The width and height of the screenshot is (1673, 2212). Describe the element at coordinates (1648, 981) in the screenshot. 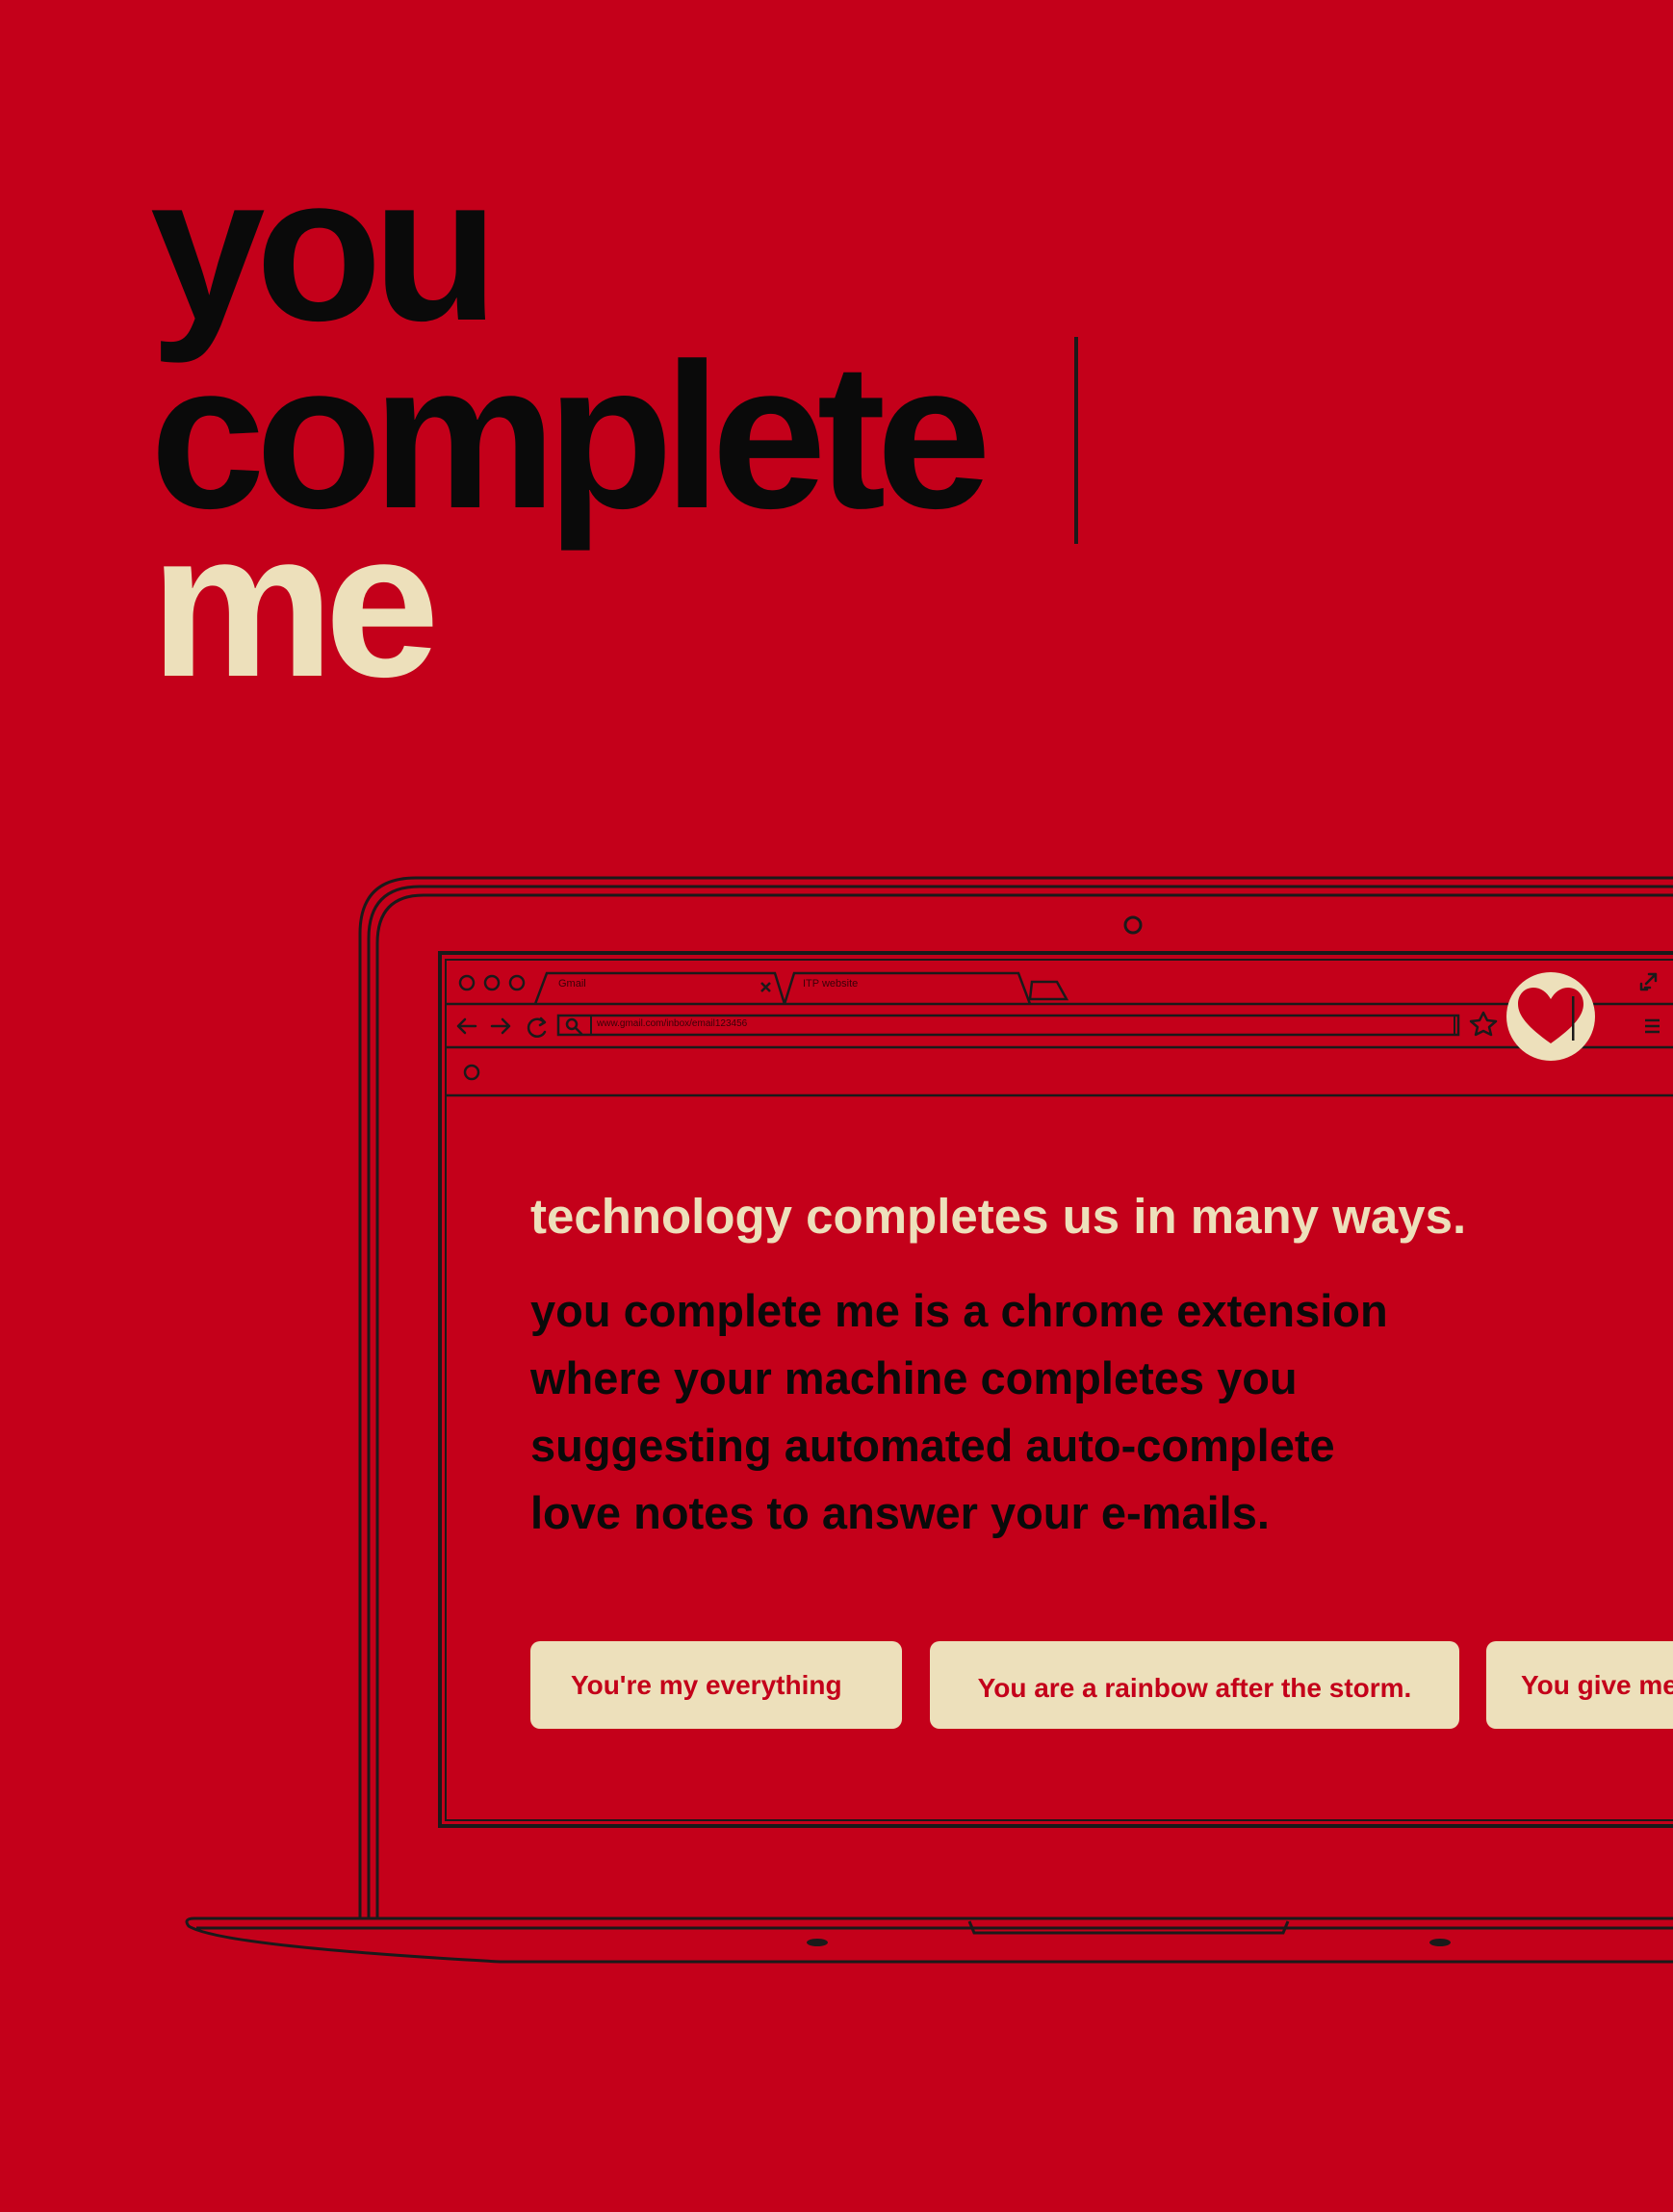

I see `expand-icon` at that location.